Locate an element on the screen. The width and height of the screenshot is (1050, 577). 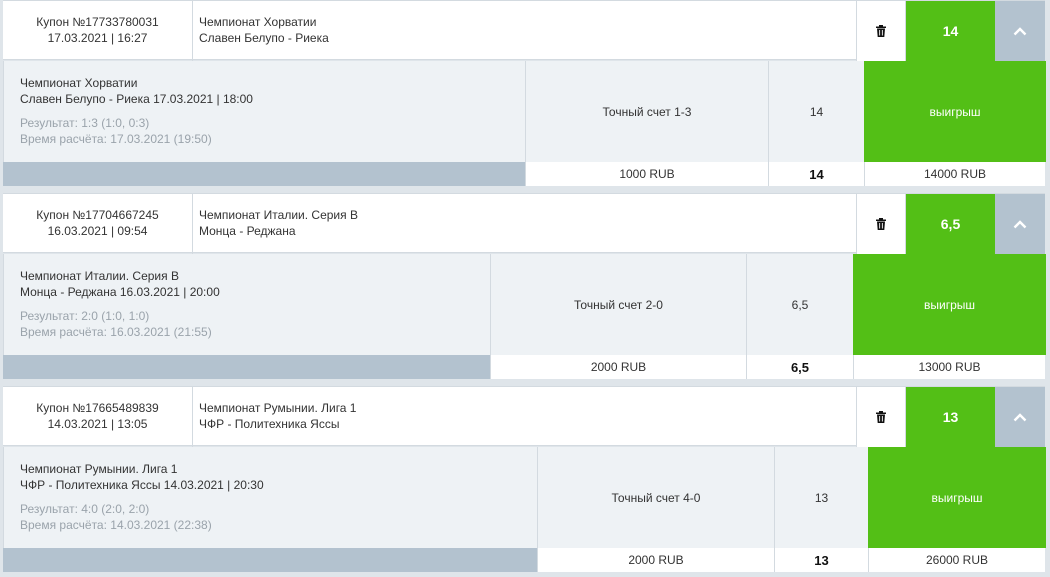
coupon-match: ЧФР - Политехника Яссы is located at coordinates (269, 424).